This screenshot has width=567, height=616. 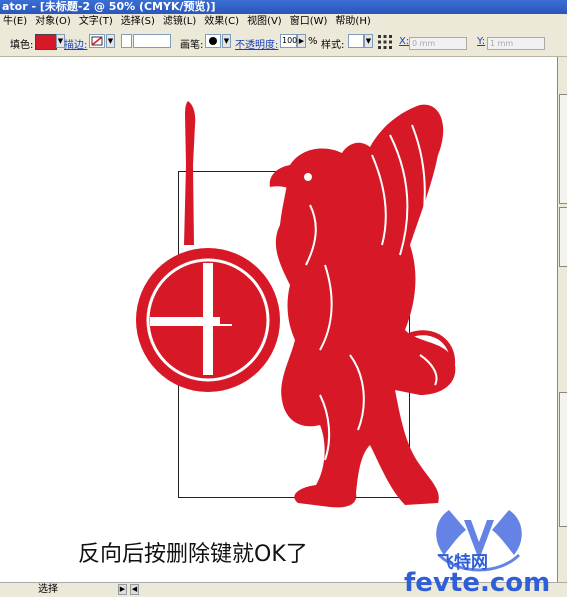 I want to click on stroke-swatch, so click(x=97, y=41).